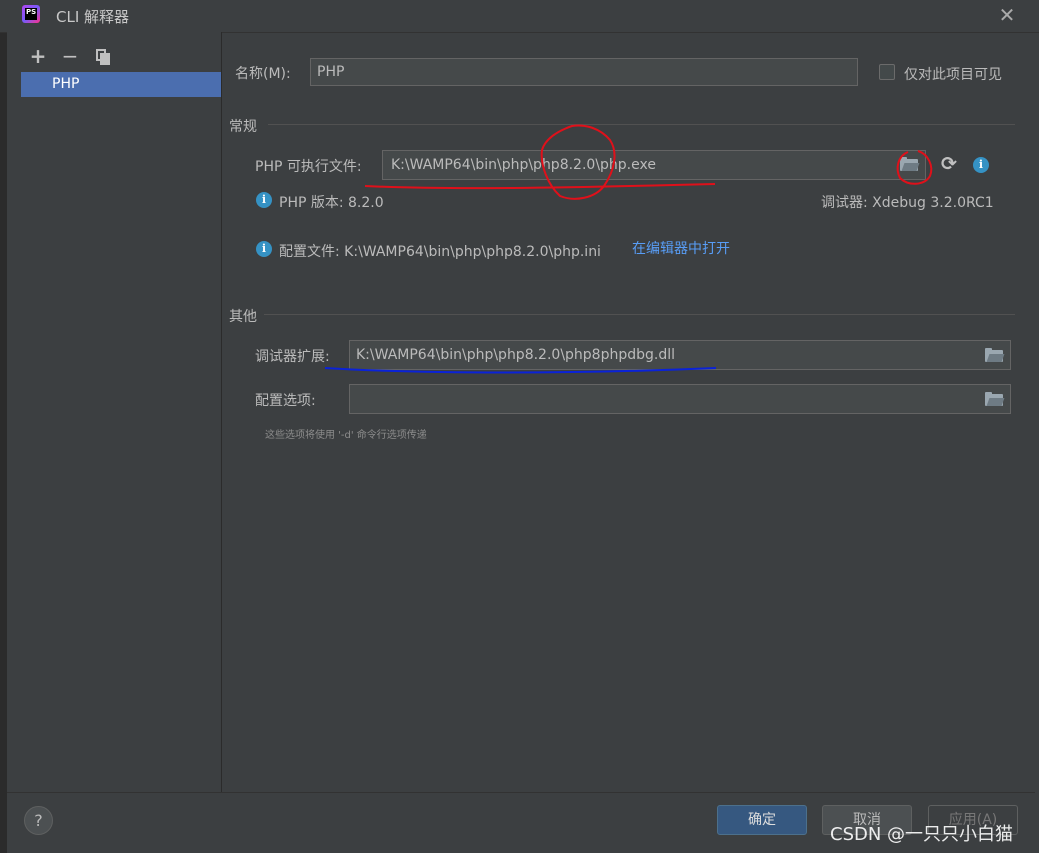 The height and width of the screenshot is (853, 1039). Describe the element at coordinates (331, 203) in the screenshot. I see `php-version-text: PHP 版本: 8.2.0` at that location.